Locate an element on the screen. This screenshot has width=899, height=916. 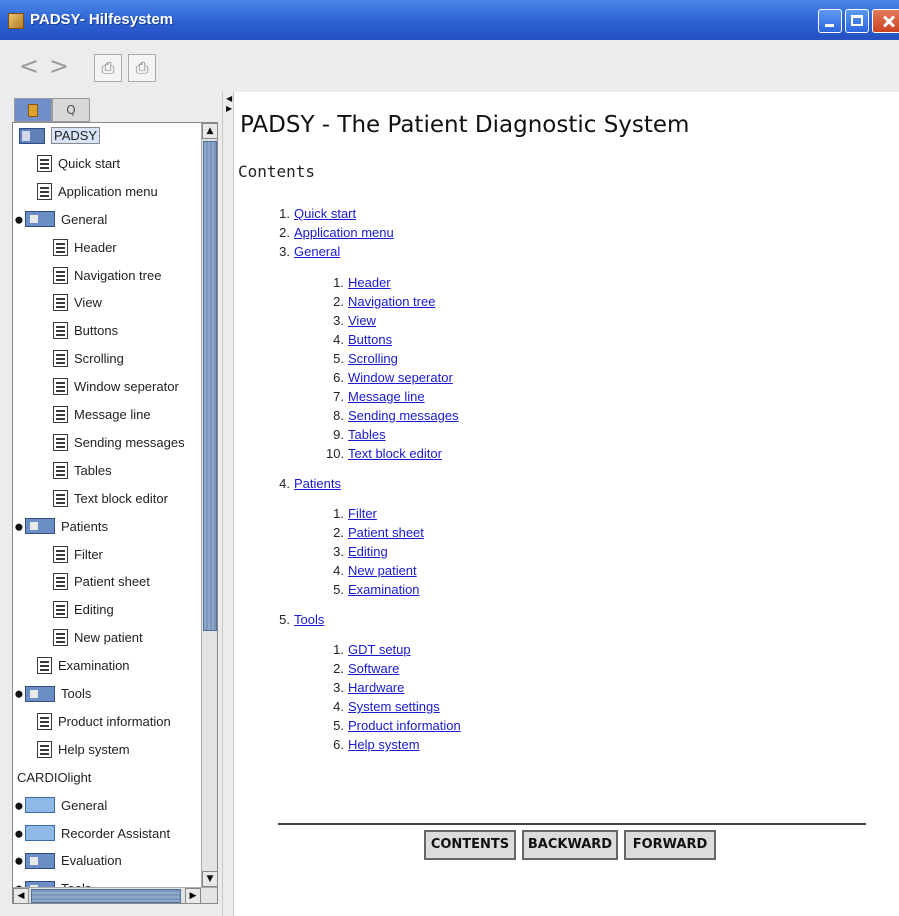
toc-link: Tools is located at coordinates (309, 619).